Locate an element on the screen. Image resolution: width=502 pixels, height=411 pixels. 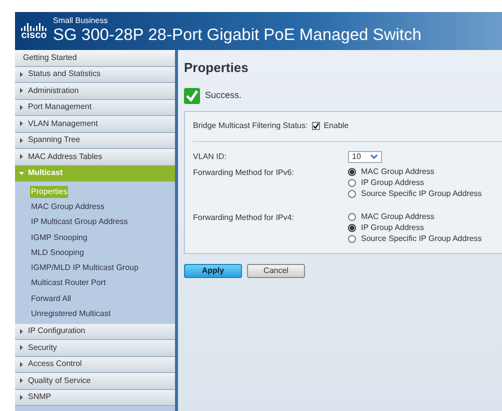
nav-subitem: Forward All is located at coordinates (51, 298).